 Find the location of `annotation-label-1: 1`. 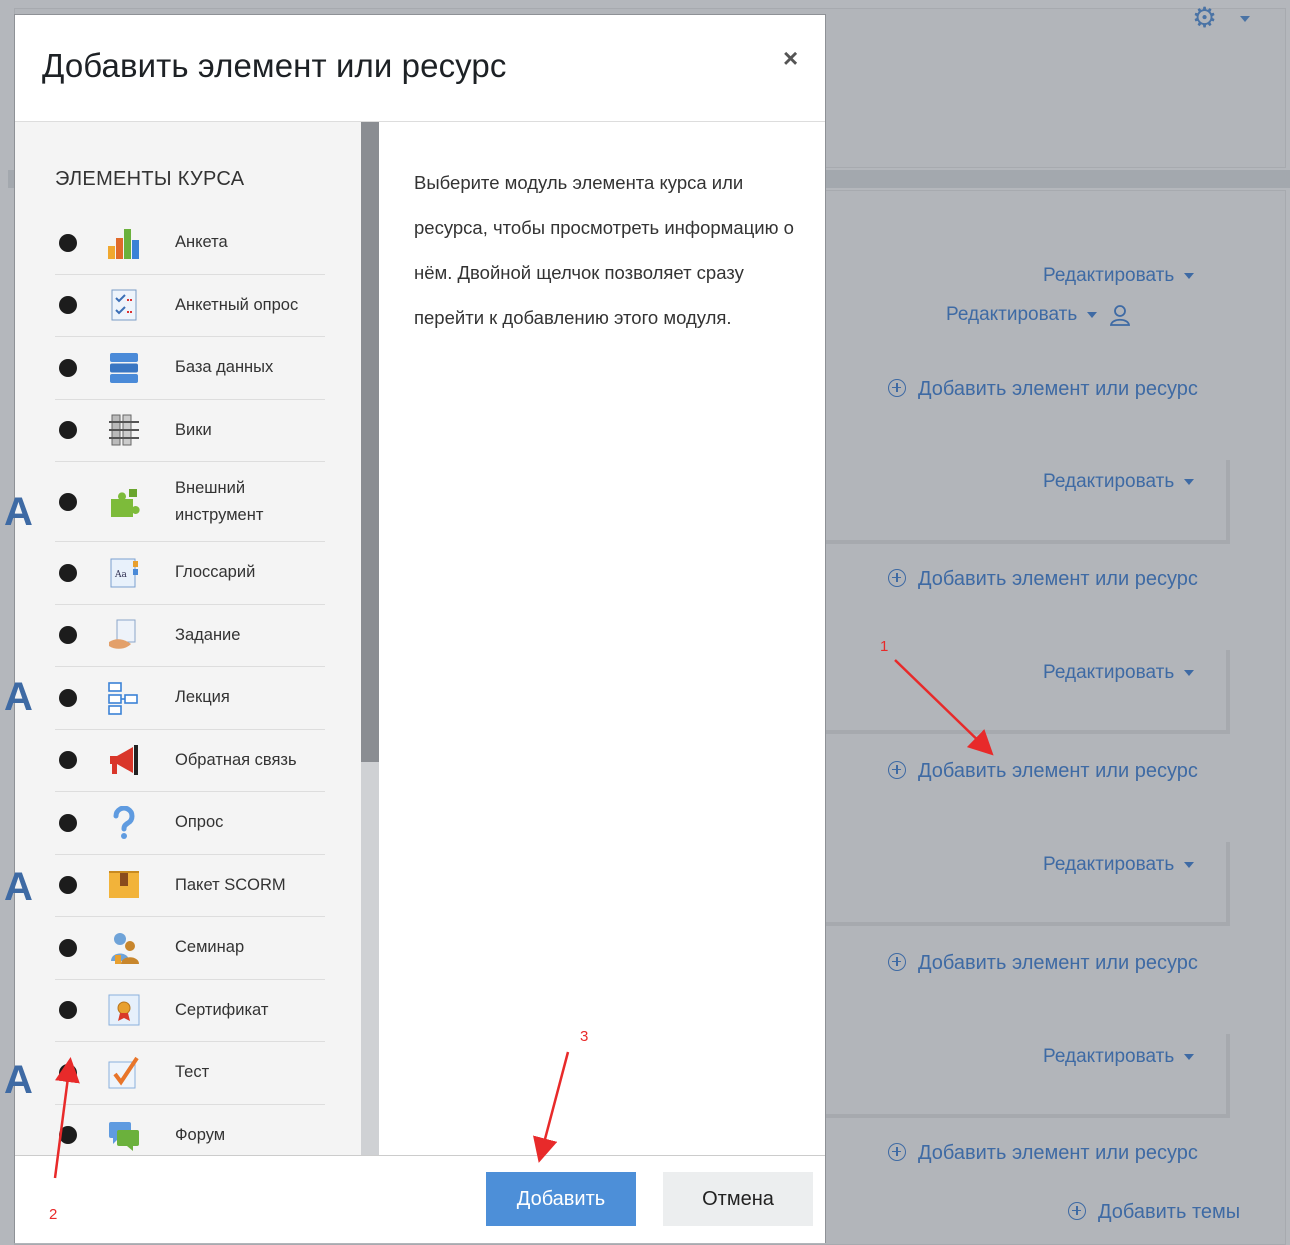

annotation-label-1: 1 is located at coordinates (884, 646).